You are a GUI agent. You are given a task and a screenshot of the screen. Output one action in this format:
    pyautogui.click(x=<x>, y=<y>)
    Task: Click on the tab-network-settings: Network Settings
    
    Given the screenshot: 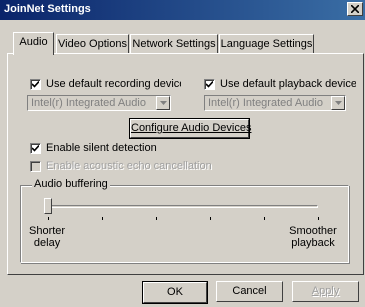 What is the action you would take?
    pyautogui.click(x=174, y=44)
    